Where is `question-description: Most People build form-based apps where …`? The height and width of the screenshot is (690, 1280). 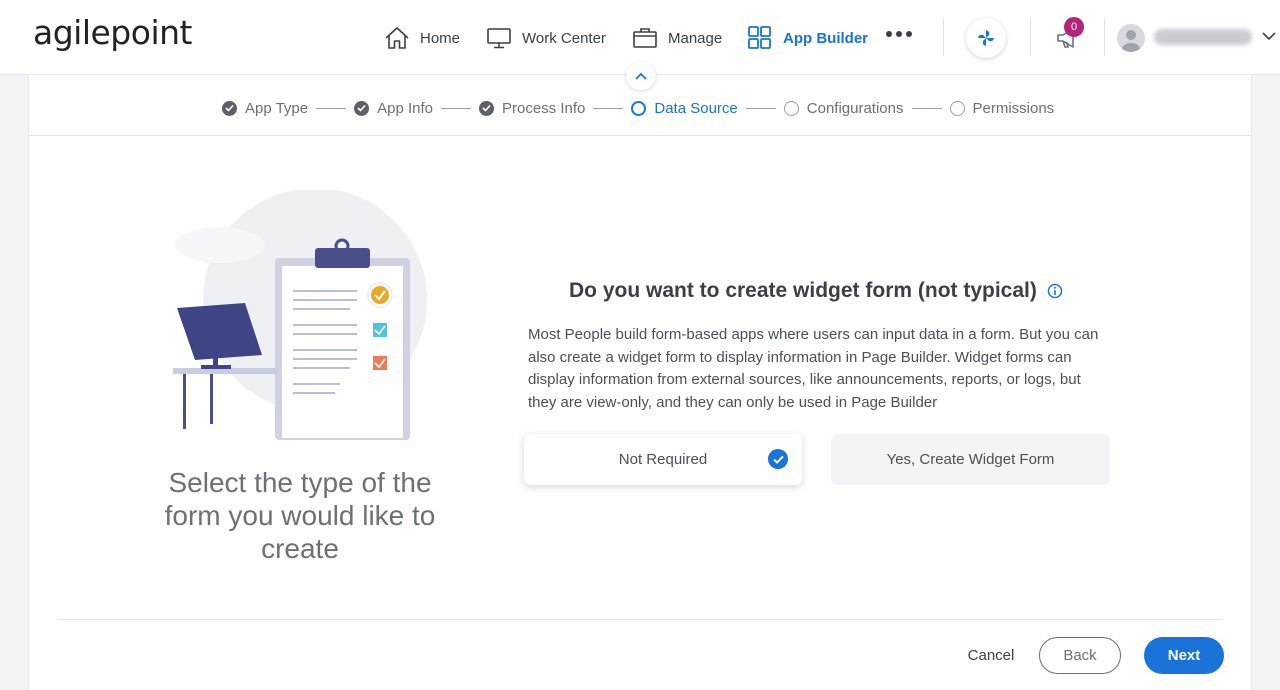
question-description: Most People build form-based apps where … is located at coordinates (813, 368).